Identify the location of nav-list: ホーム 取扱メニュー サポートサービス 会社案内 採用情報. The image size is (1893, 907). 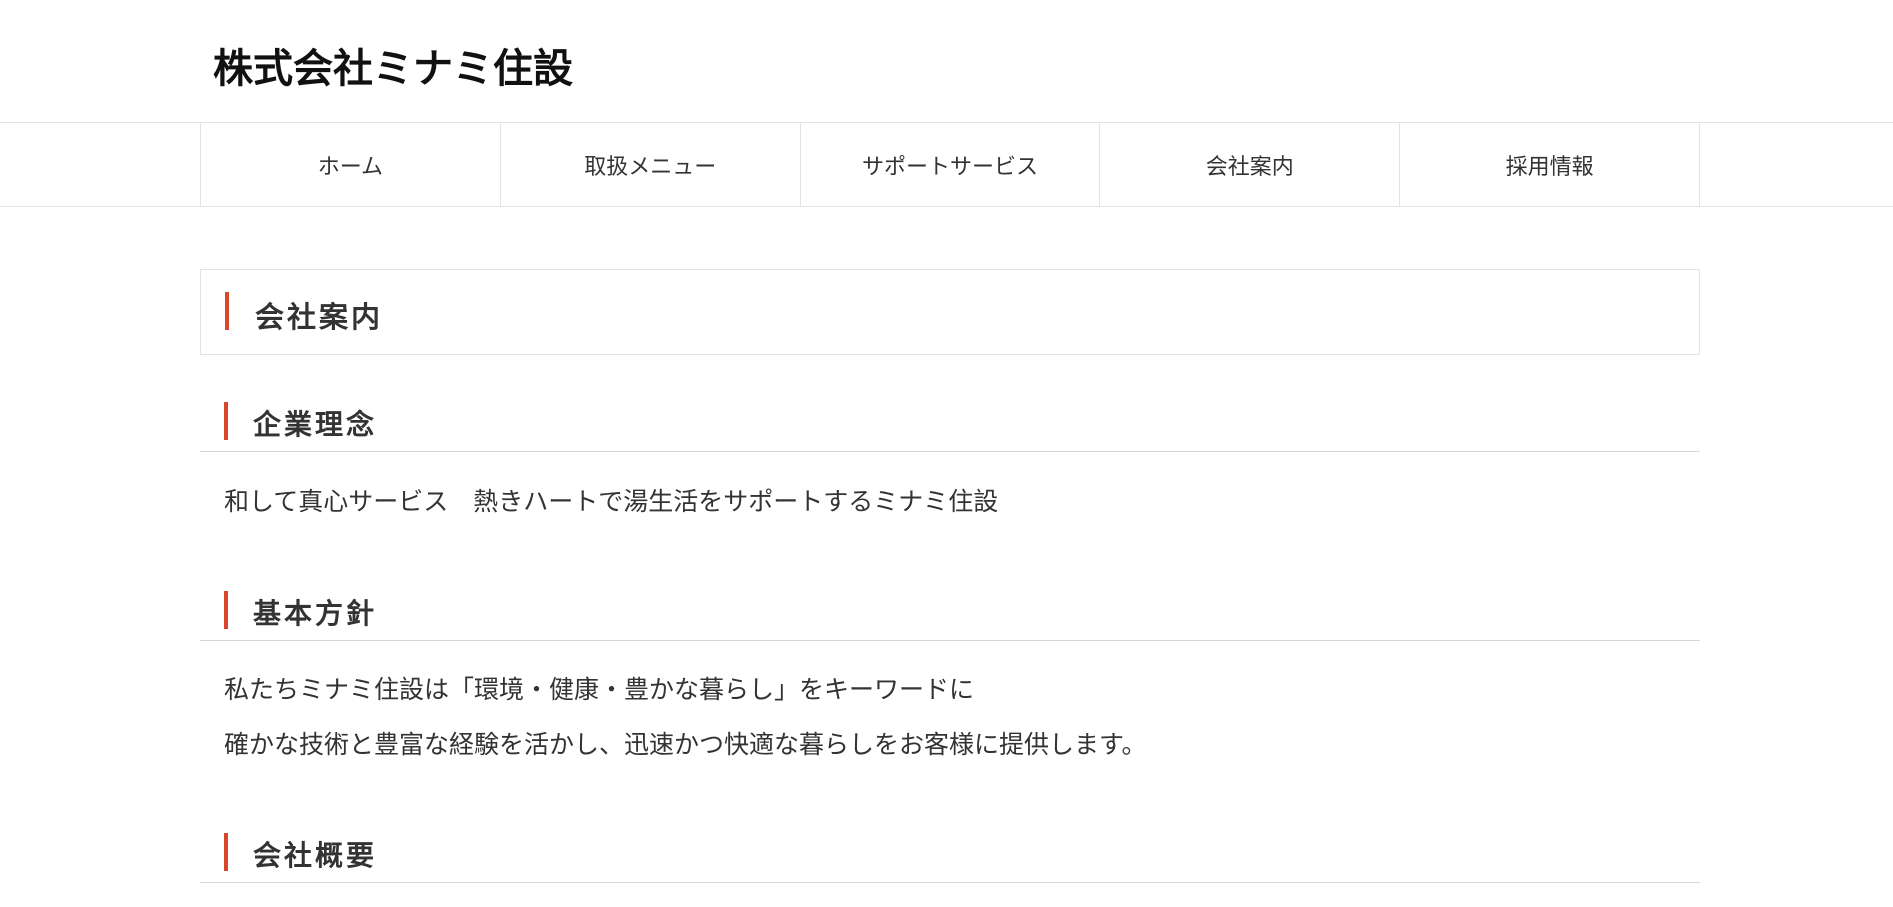
(950, 164).